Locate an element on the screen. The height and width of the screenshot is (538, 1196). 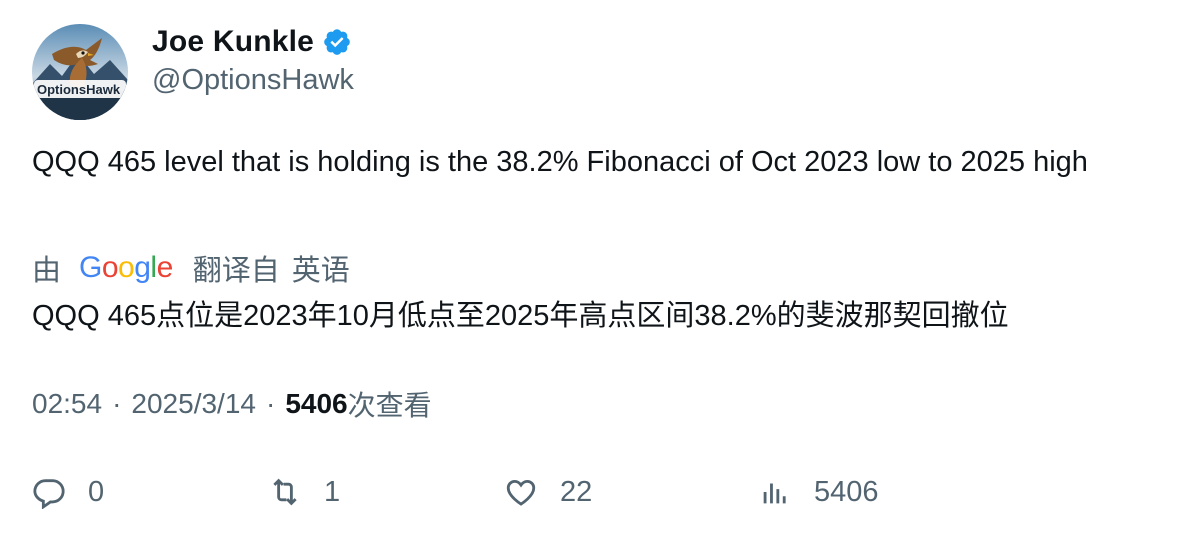
like-button: 22 is located at coordinates (548, 492).